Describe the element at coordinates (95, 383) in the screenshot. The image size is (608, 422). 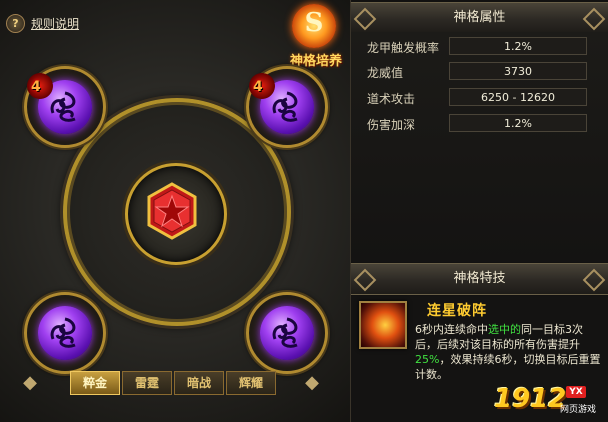
I see `tab-cuijin: 粹金` at that location.